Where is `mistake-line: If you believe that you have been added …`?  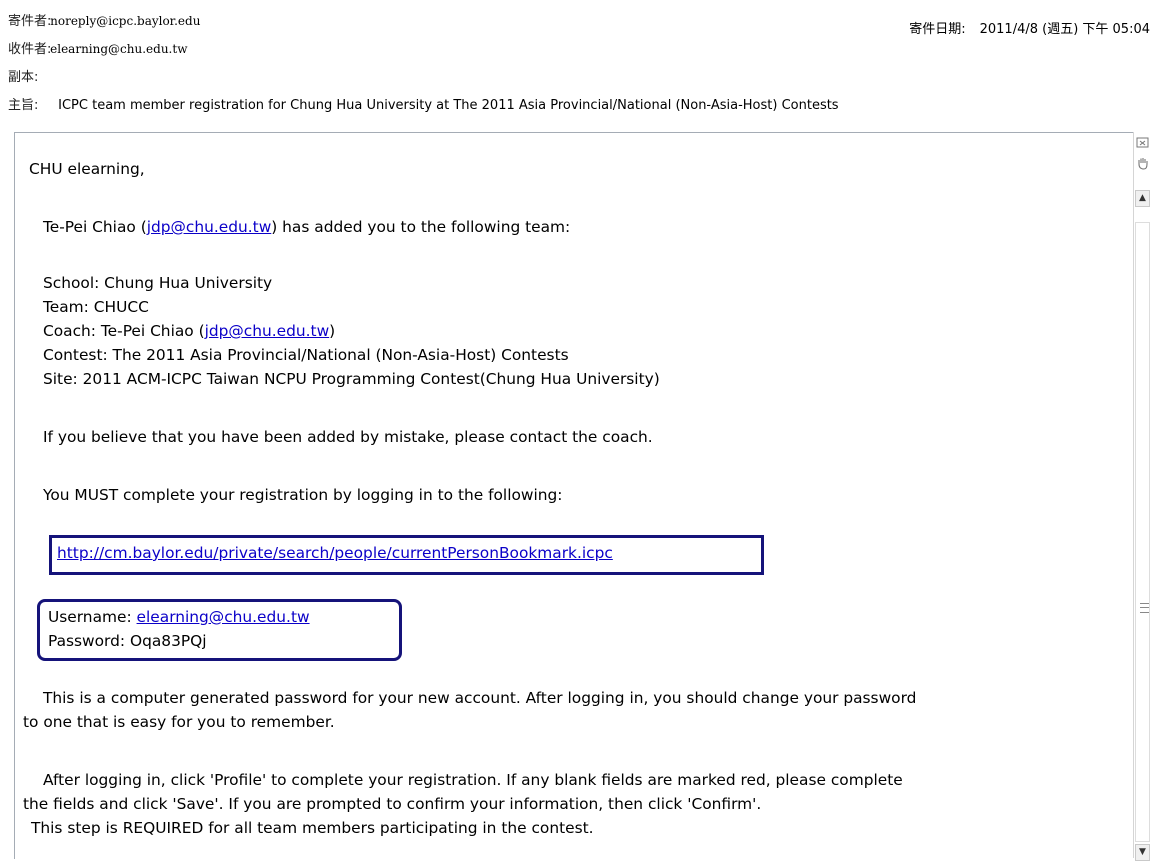 mistake-line: If you believe that you have been added … is located at coordinates (348, 437).